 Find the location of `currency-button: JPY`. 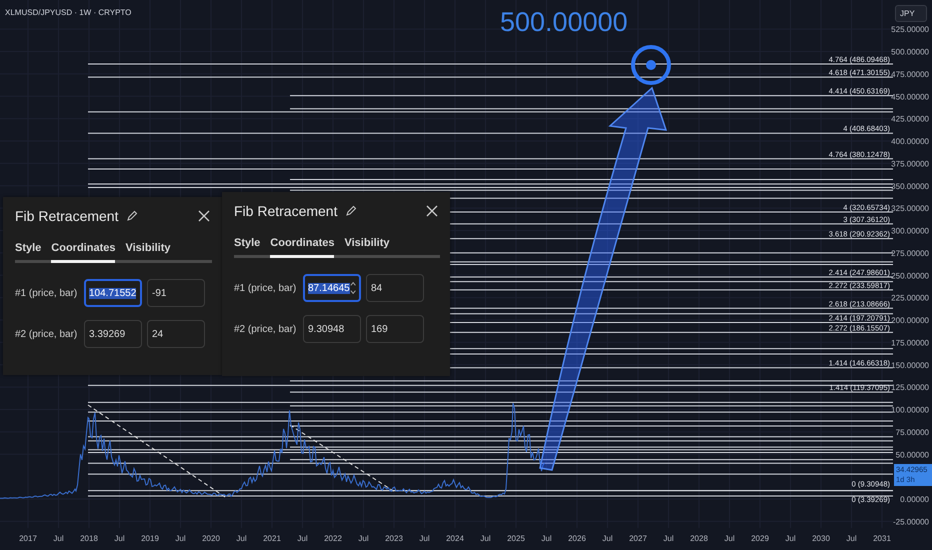

currency-button: JPY is located at coordinates (911, 13).